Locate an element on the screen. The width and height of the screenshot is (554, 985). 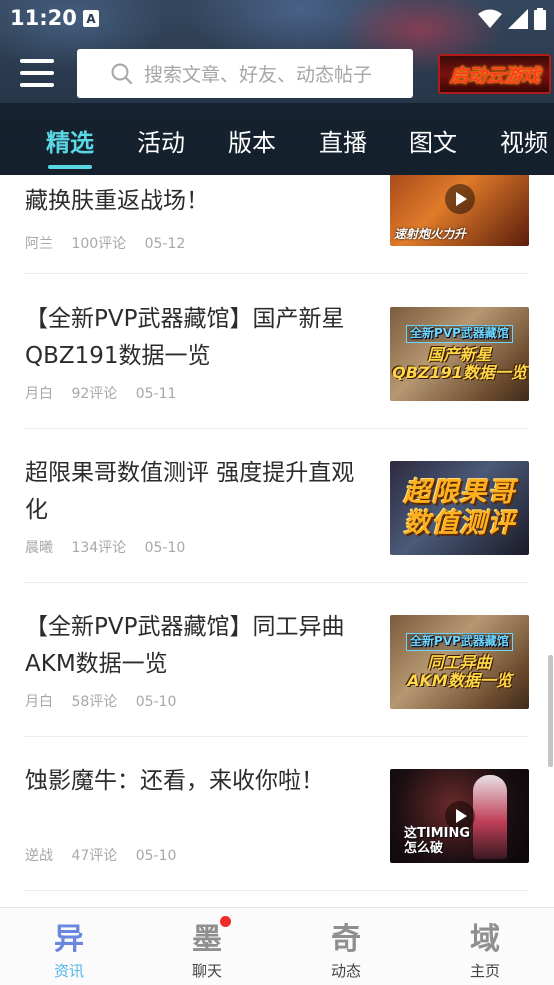
nav-feed: 奇 动态 is located at coordinates (346, 946).